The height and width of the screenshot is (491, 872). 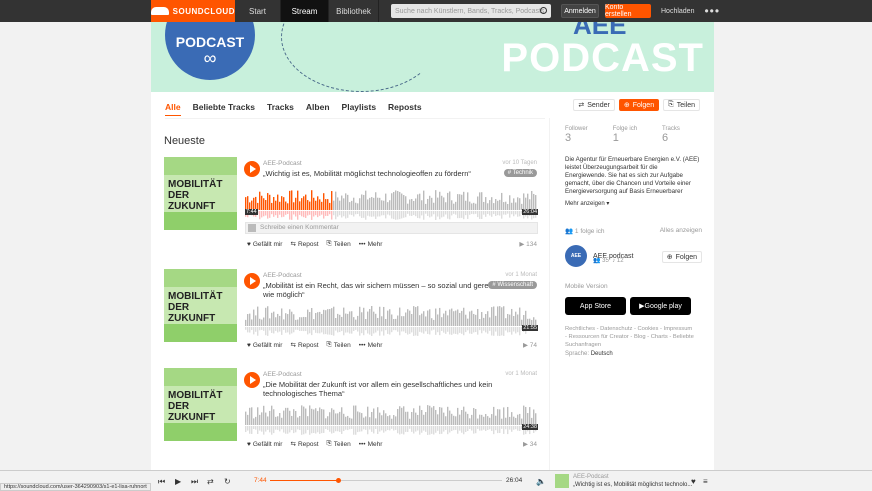 I want to click on repost-icon: ⇆, so click(x=293, y=345).